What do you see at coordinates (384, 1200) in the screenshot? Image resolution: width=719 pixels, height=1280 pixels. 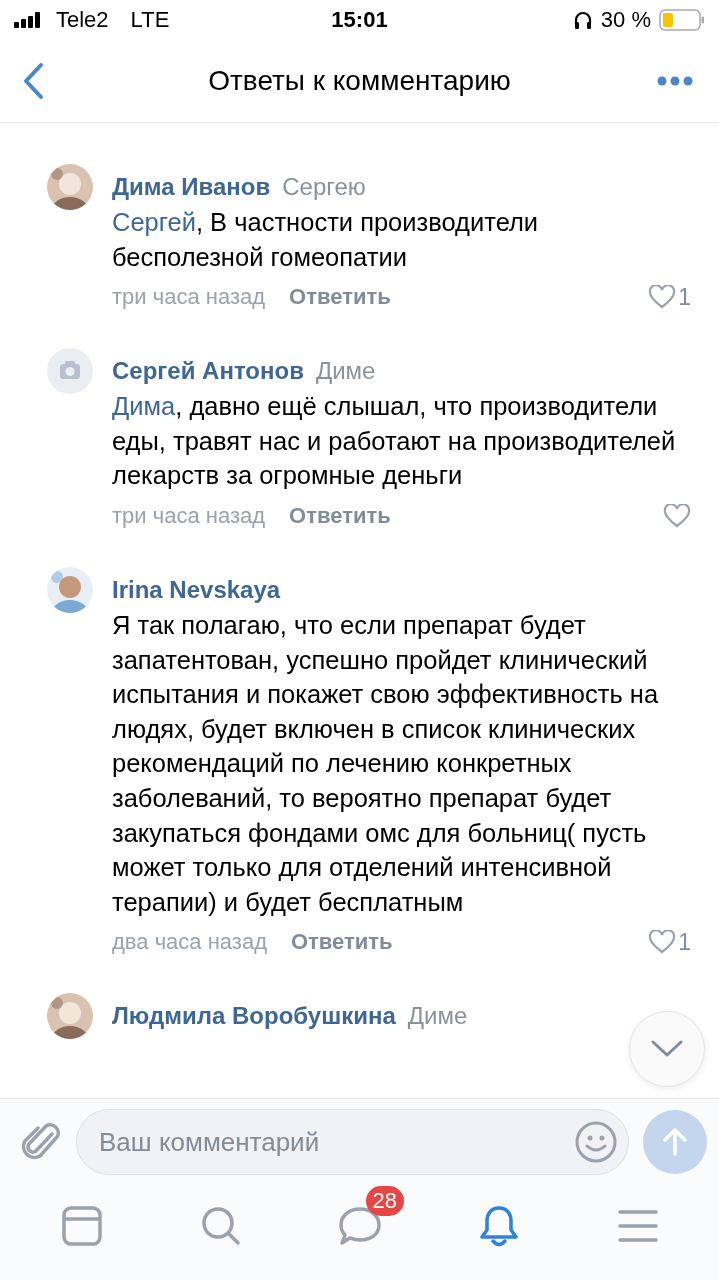 I see `unread-badge: 28` at bounding box center [384, 1200].